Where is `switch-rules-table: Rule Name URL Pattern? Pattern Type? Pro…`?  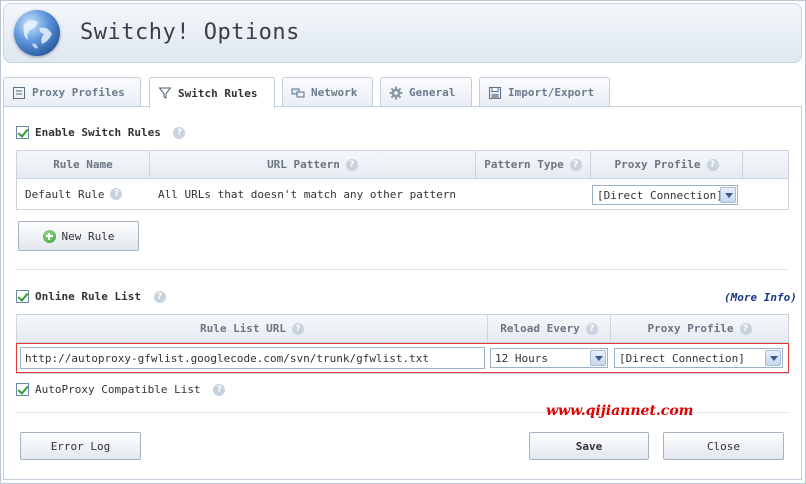 switch-rules-table: Rule Name URL Pattern? Pattern Type? Pro… is located at coordinates (402, 180).